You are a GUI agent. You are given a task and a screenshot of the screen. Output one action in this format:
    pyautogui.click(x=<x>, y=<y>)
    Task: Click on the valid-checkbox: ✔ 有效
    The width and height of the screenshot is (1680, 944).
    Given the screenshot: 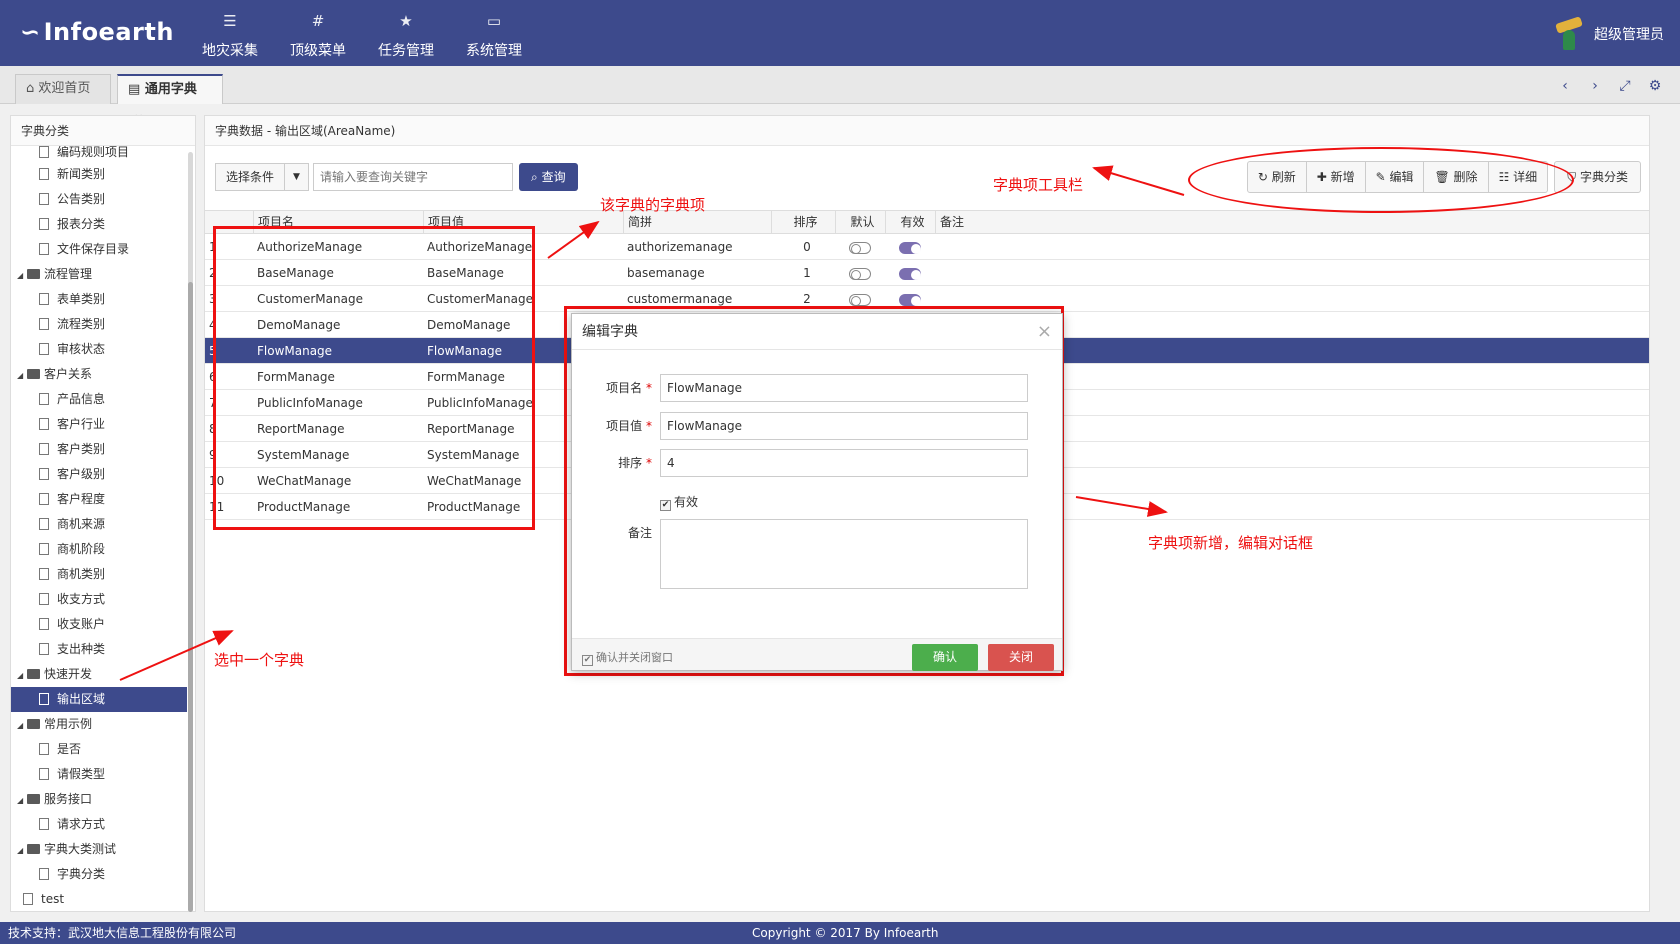 What is the action you would take?
    pyautogui.click(x=679, y=502)
    